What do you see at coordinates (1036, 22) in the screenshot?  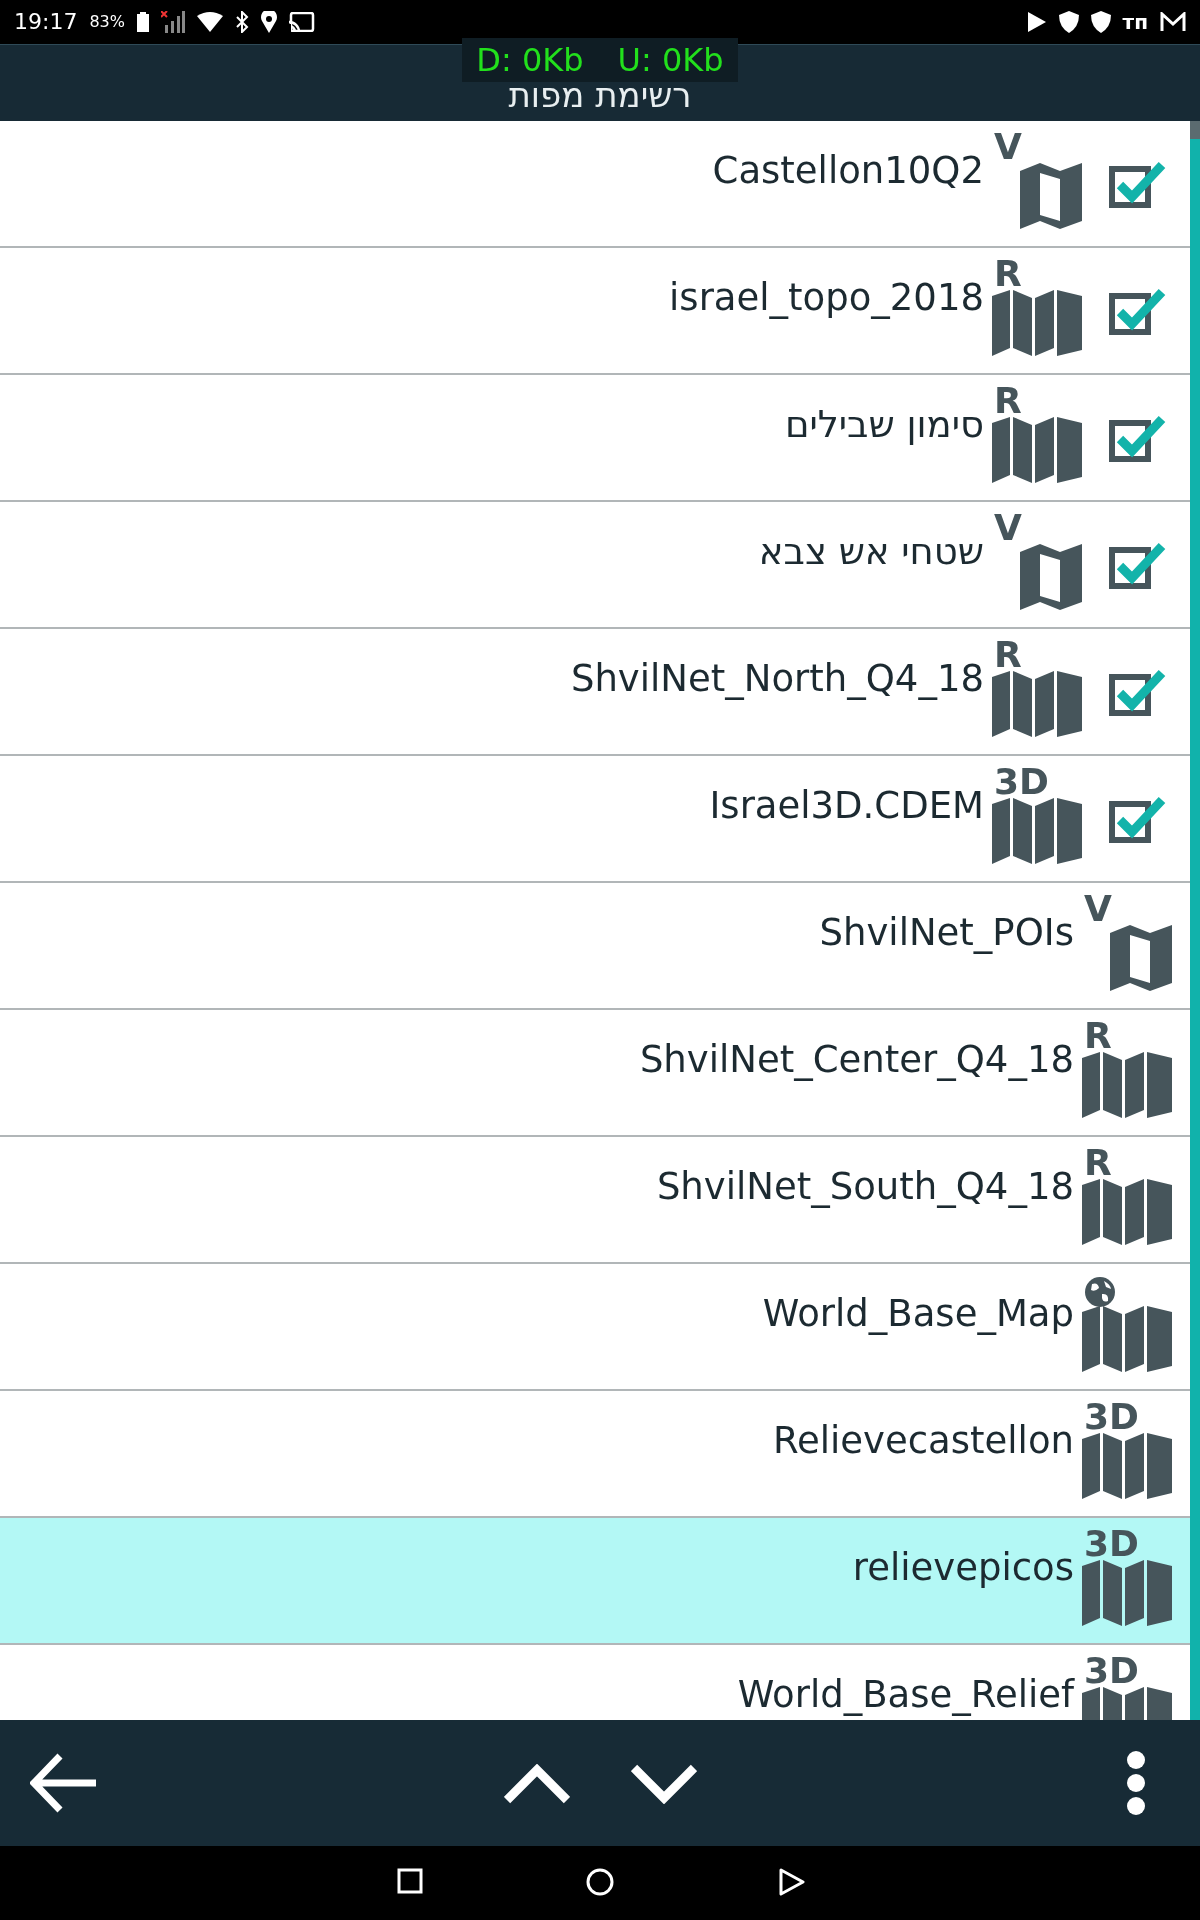 I see `play-icon` at bounding box center [1036, 22].